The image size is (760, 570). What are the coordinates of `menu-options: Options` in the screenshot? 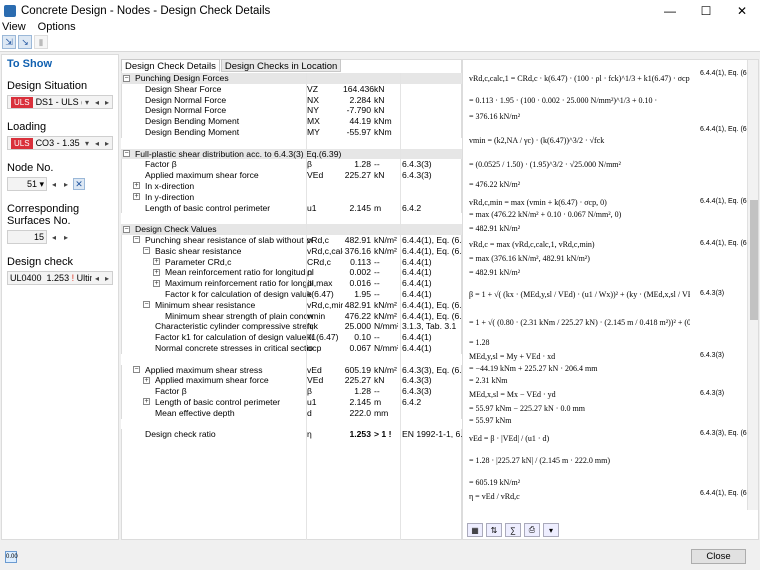 It's located at (57, 28).